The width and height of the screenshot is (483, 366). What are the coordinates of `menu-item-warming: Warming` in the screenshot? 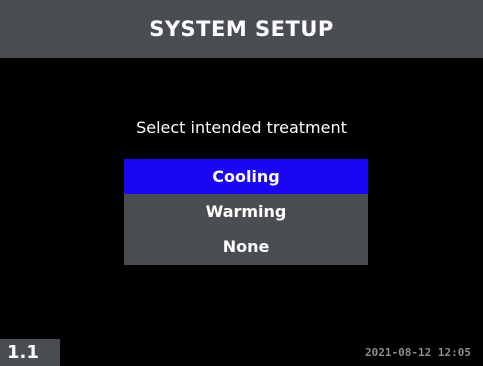 It's located at (246, 211).